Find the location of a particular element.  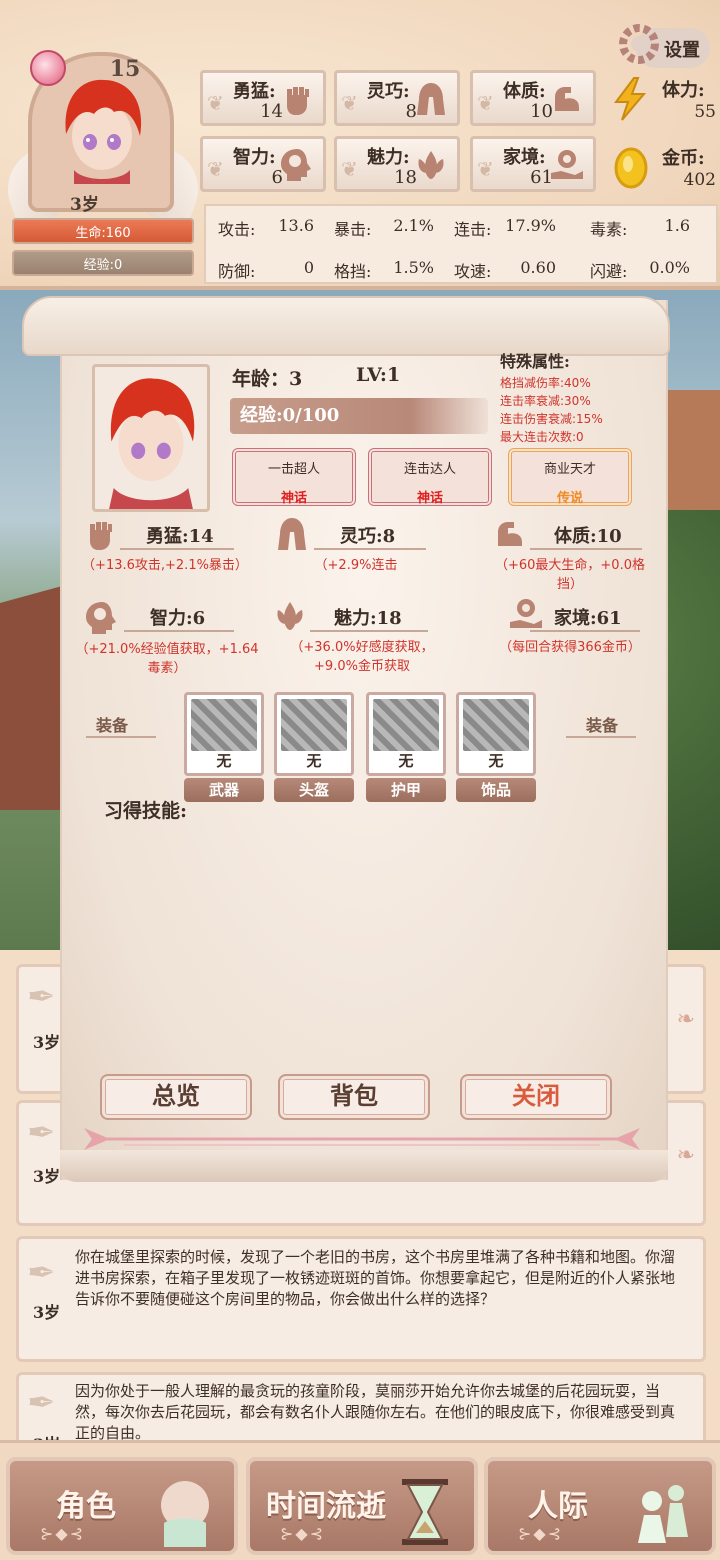

equip-slot-label: 护甲 is located at coordinates (406, 790).